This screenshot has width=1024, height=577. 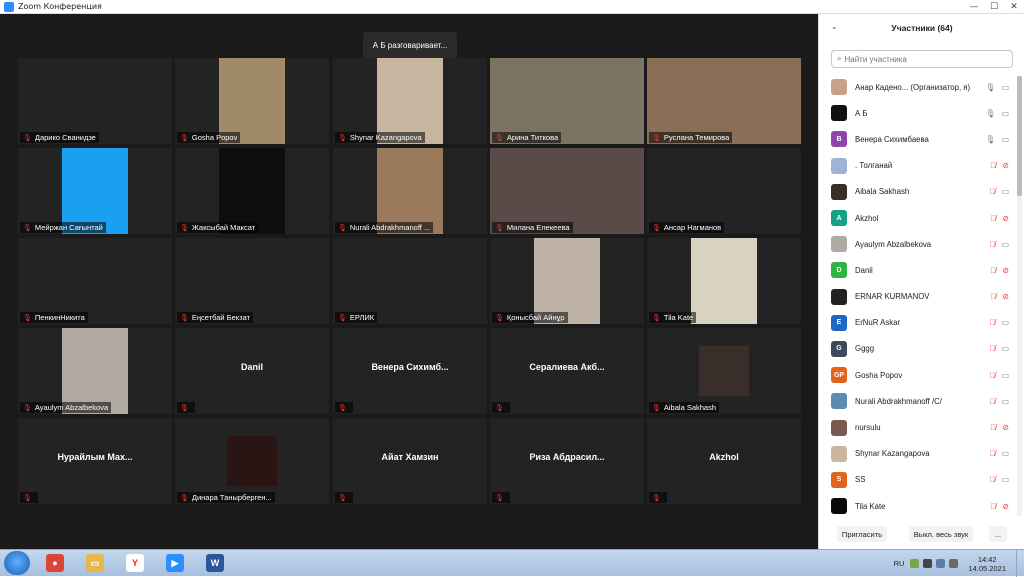 I want to click on taskbar-zoom-button: ▶, so click(x=175, y=563).